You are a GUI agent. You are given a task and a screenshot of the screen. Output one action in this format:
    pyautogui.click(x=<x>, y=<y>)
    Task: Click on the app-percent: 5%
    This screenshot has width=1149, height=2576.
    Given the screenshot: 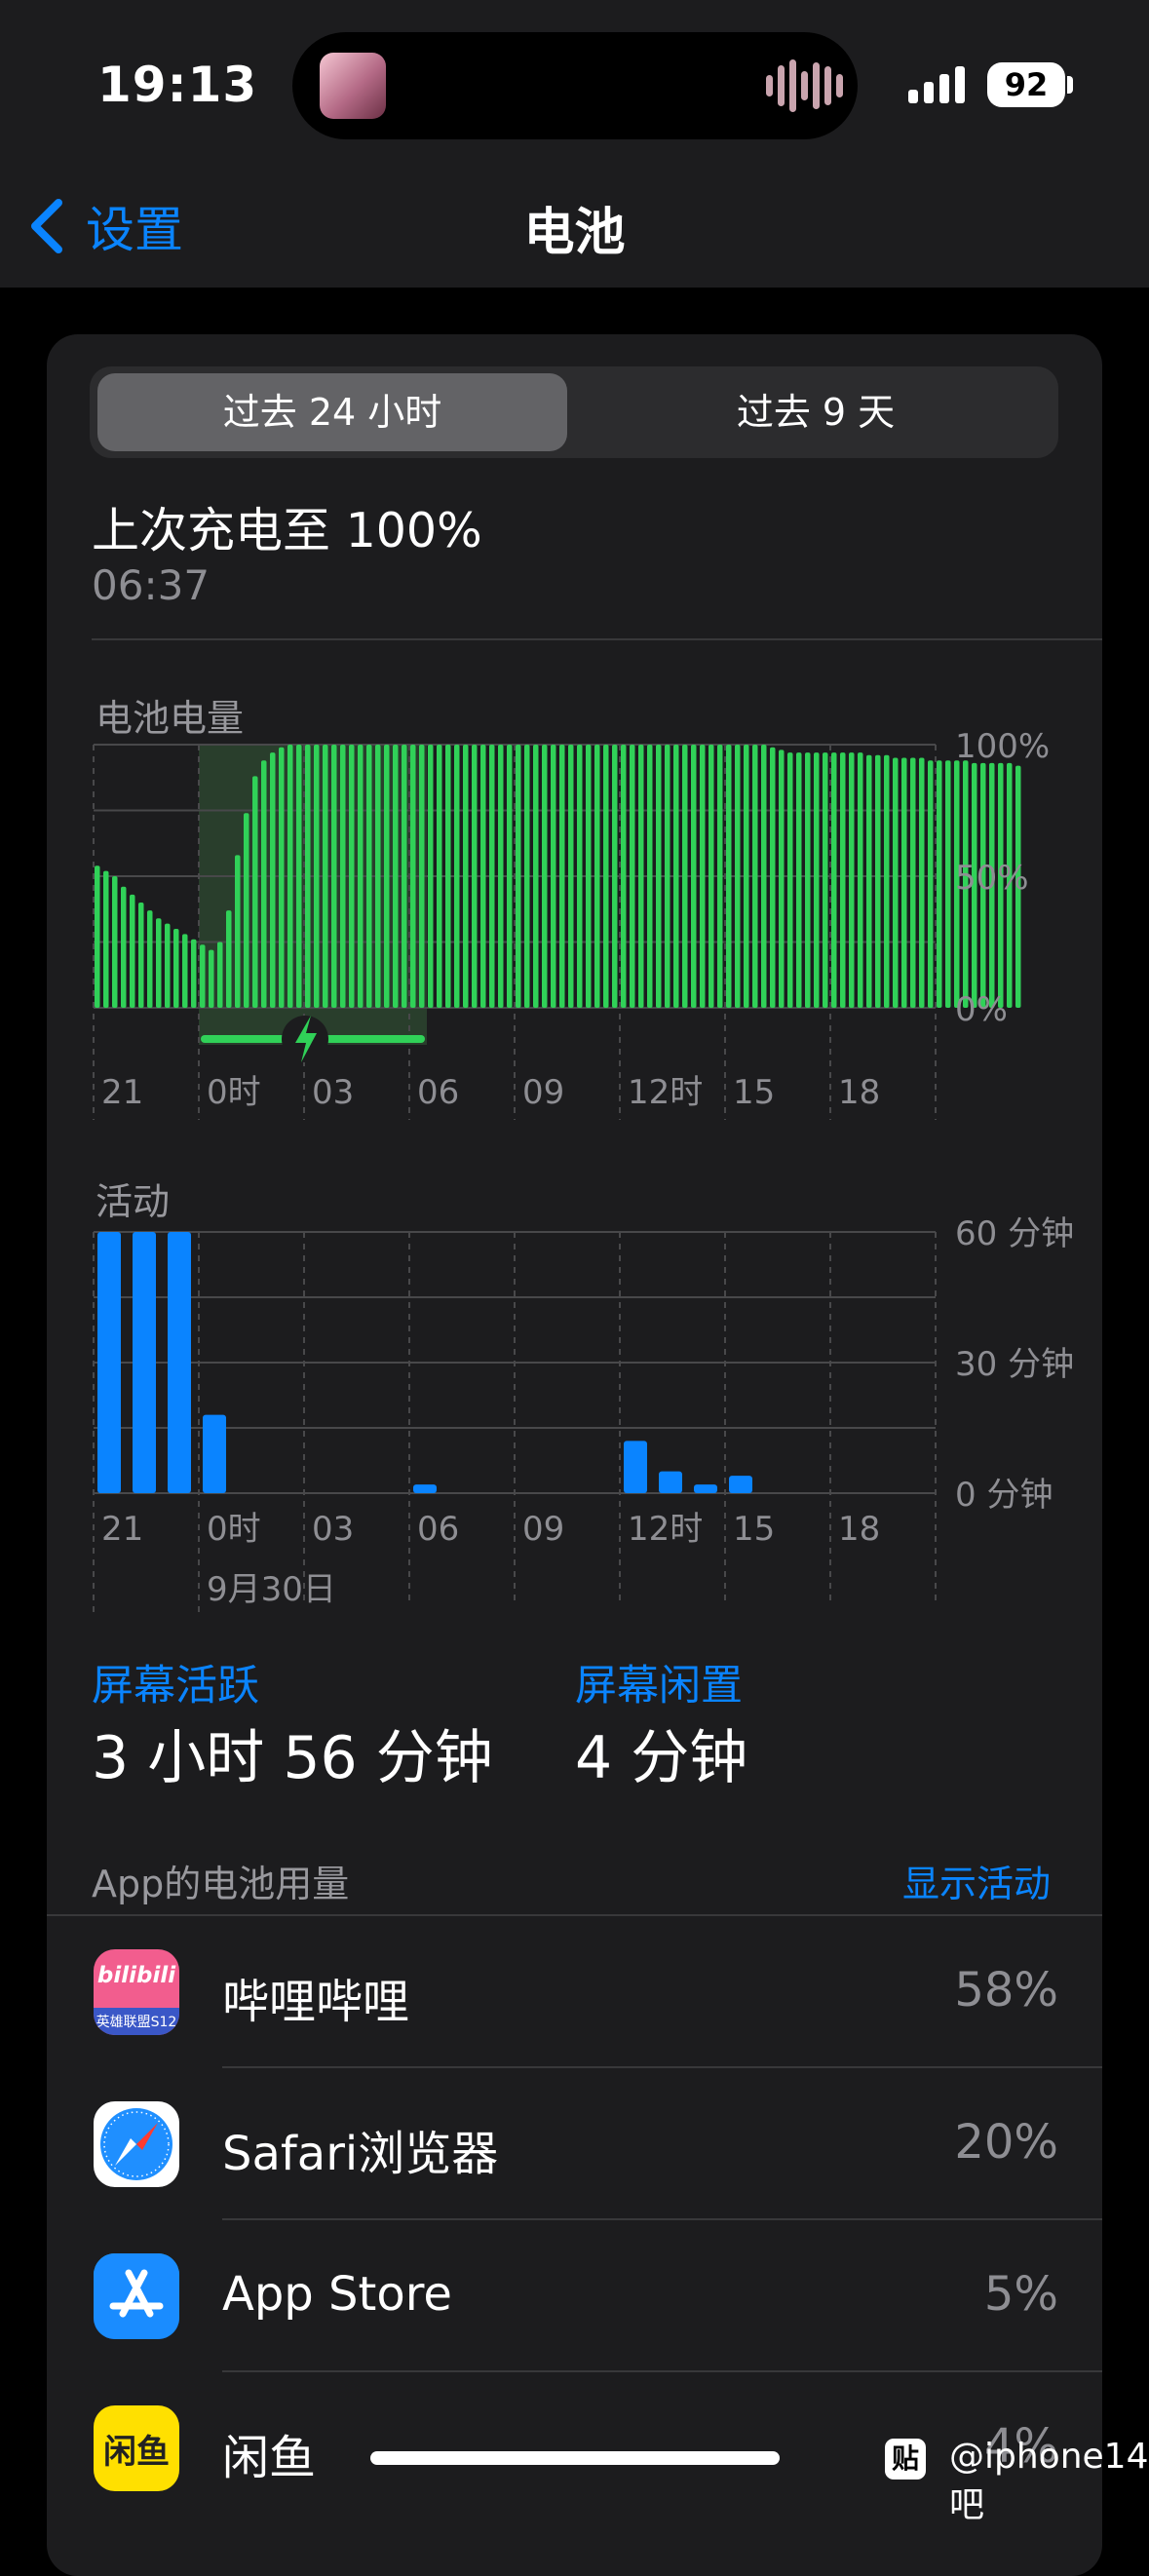 What is the action you would take?
    pyautogui.click(x=1020, y=2294)
    